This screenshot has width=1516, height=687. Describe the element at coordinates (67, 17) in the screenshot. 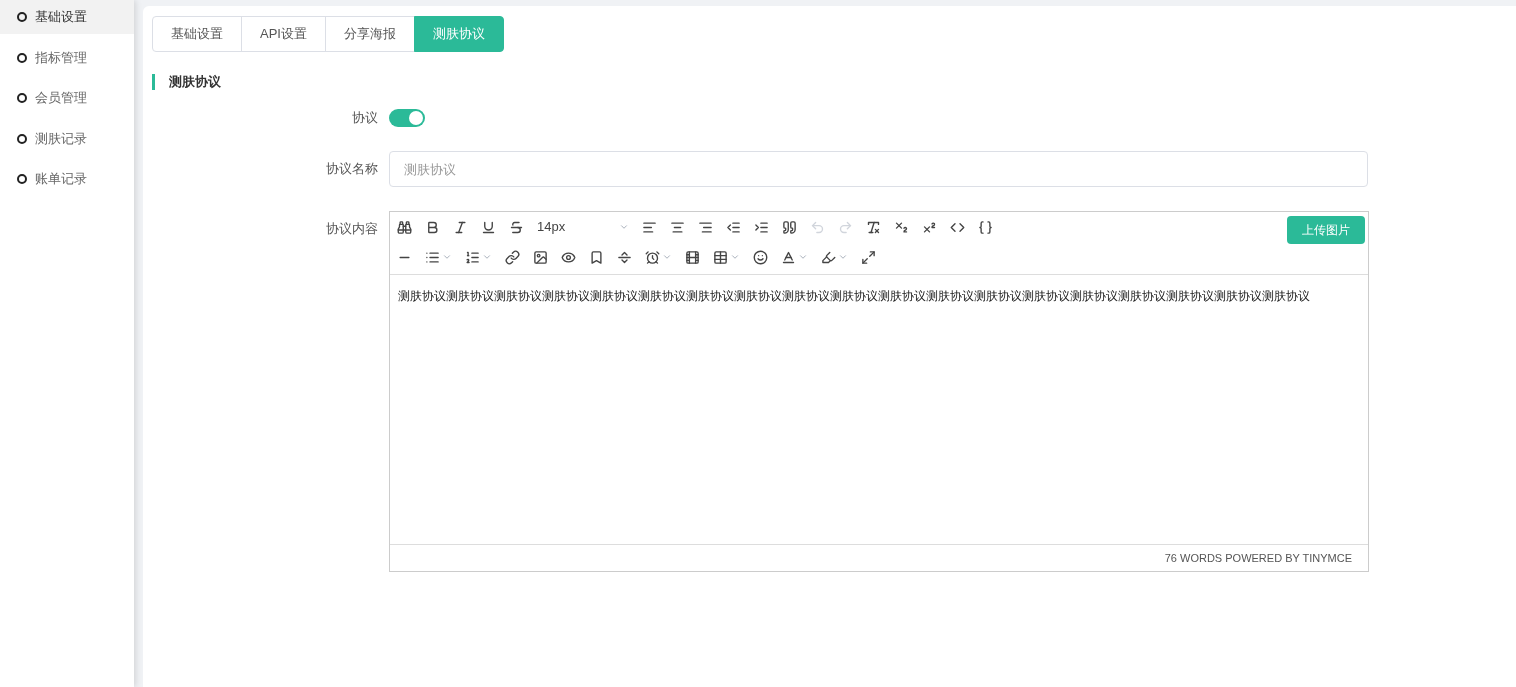

I see `sidebar-item: 基础设置` at that location.